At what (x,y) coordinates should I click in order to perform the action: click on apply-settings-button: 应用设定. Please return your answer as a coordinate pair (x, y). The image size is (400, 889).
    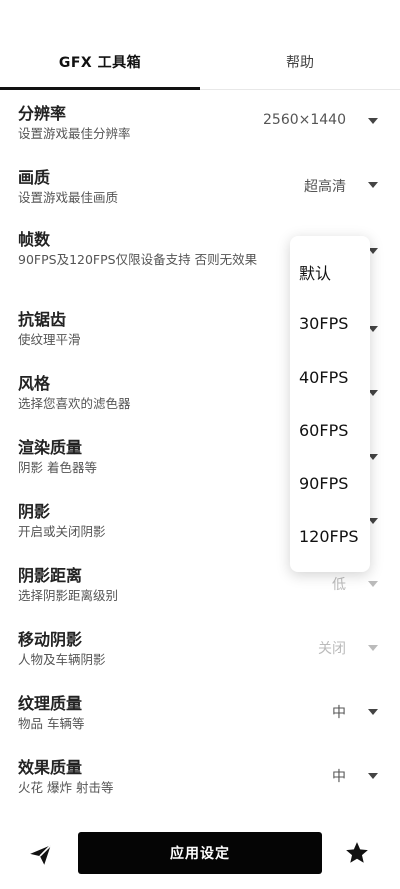
    Looking at the image, I should click on (200, 853).